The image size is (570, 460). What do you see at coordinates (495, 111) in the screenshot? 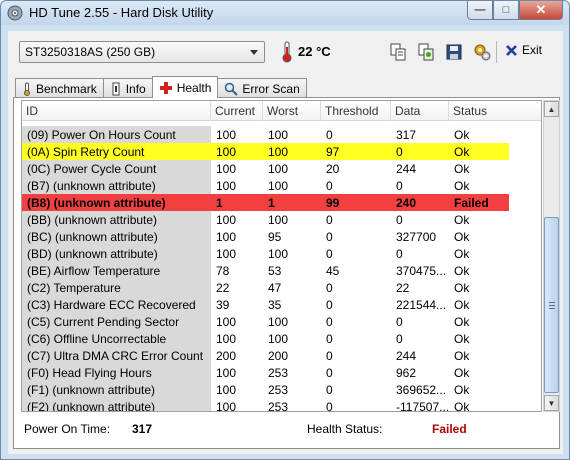
I see `column-header-status: Status` at bounding box center [495, 111].